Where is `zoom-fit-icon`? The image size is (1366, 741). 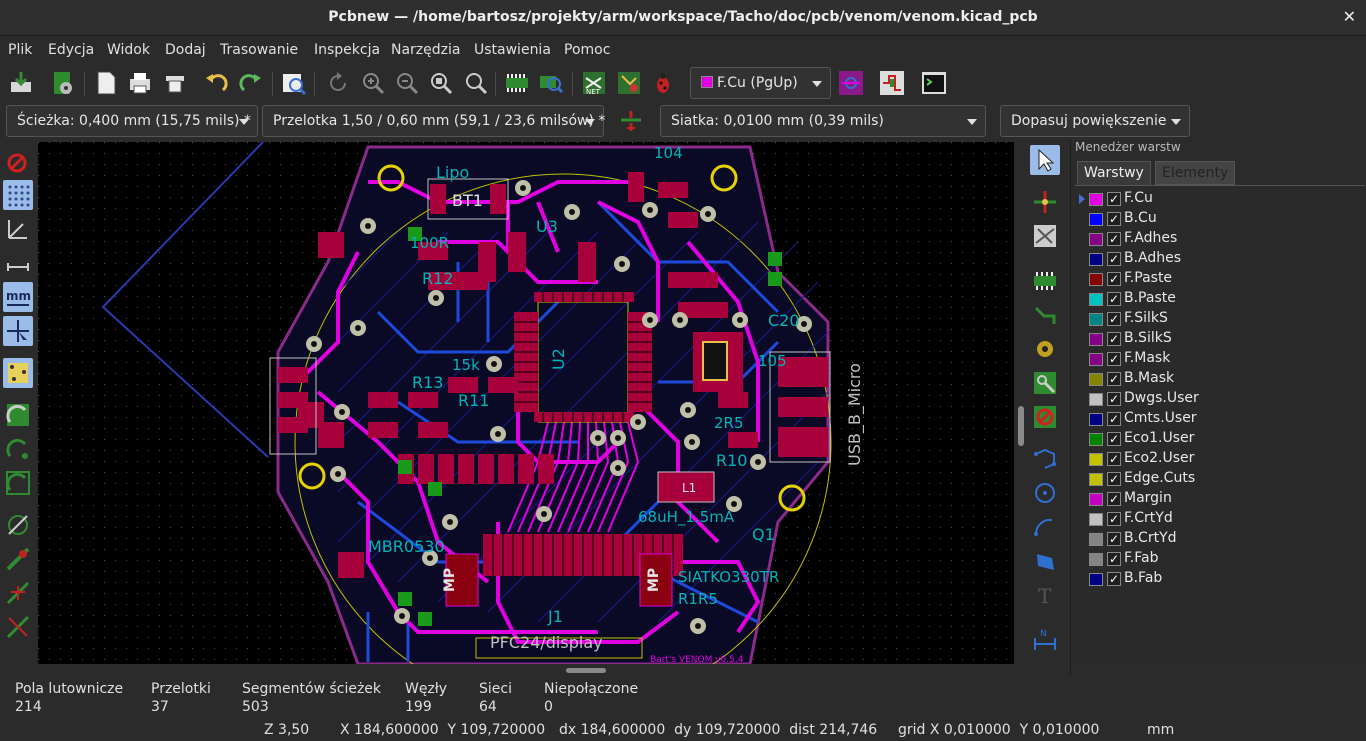 zoom-fit-icon is located at coordinates (441, 83).